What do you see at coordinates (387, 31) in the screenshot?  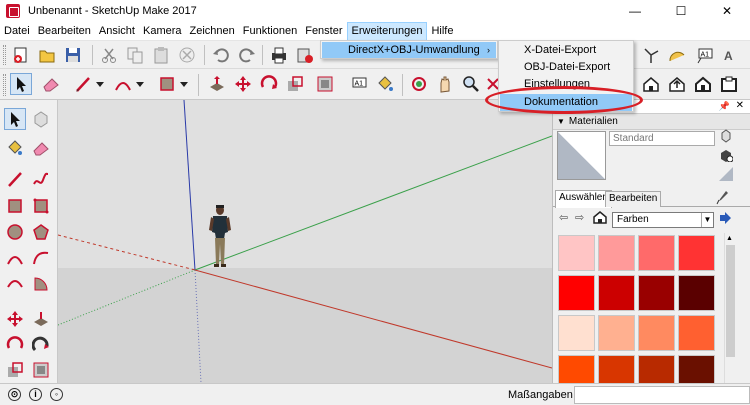 I see `menu-erweiterungen: Erweiterungen` at bounding box center [387, 31].